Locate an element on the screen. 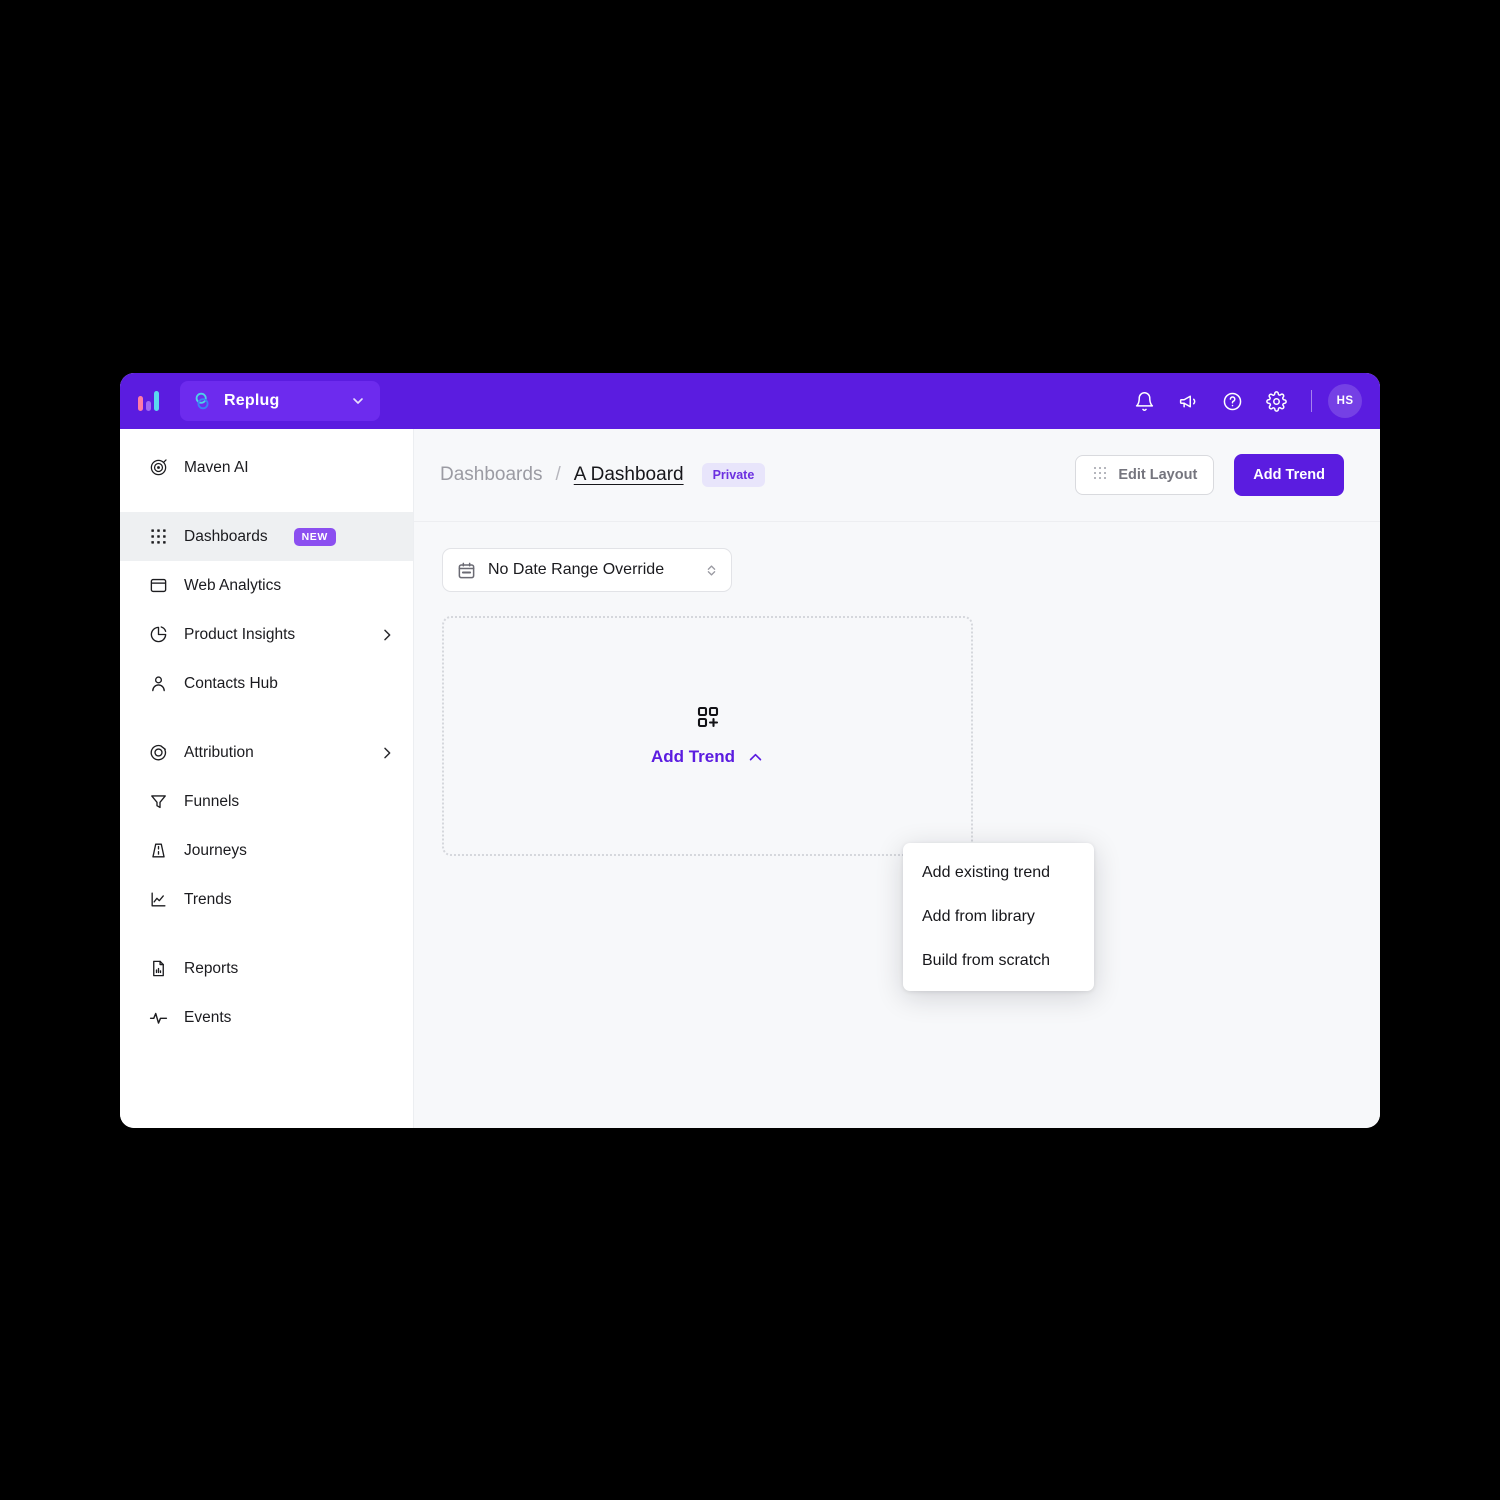 The image size is (1500, 1500). toolbar-divider is located at coordinates (1311, 401).